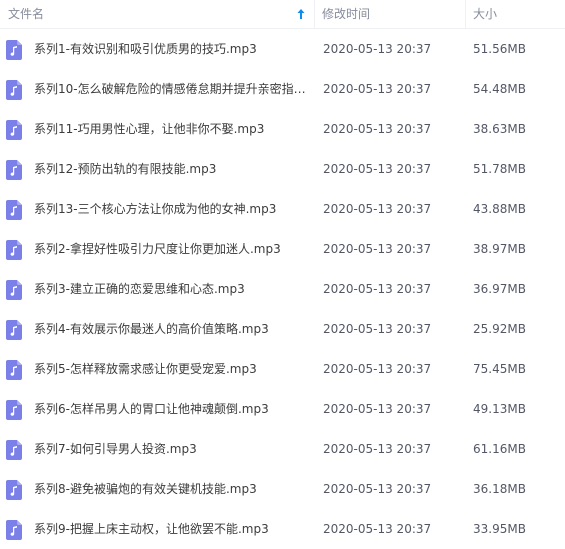 This screenshot has width=565, height=549. What do you see at coordinates (170, 169) in the screenshot?
I see `file-name: 系列12-预防出轨的有限技能.mp3` at bounding box center [170, 169].